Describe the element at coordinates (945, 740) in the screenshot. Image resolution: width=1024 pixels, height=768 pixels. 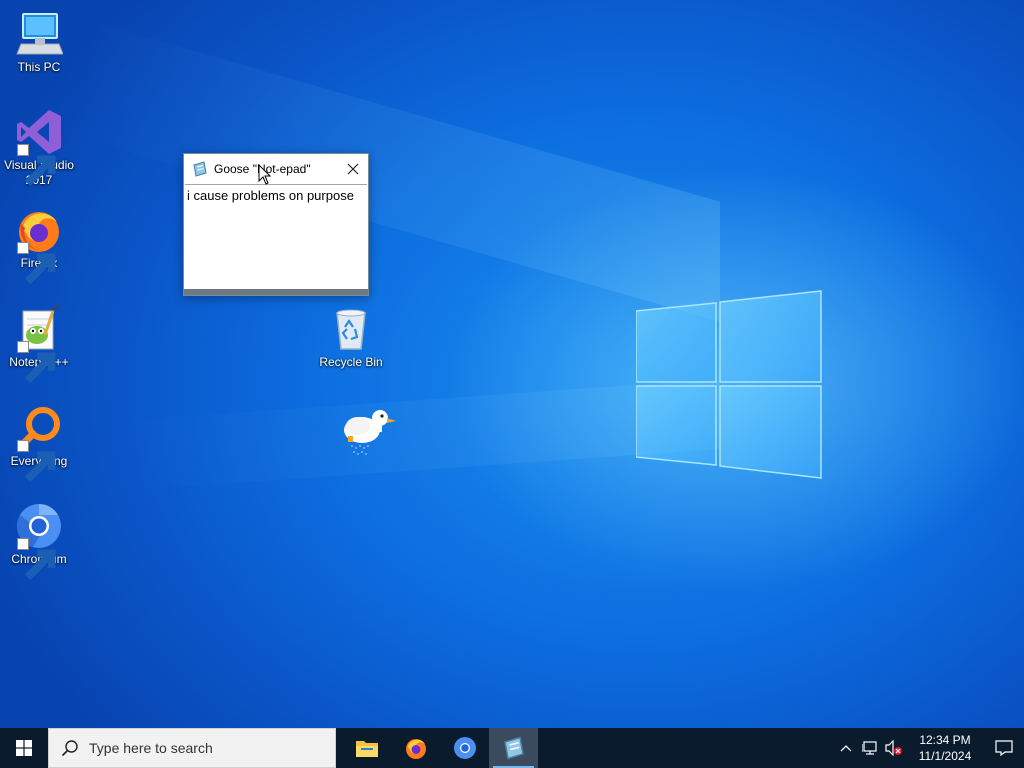
I see `clock-time: 12:34 PM` at that location.